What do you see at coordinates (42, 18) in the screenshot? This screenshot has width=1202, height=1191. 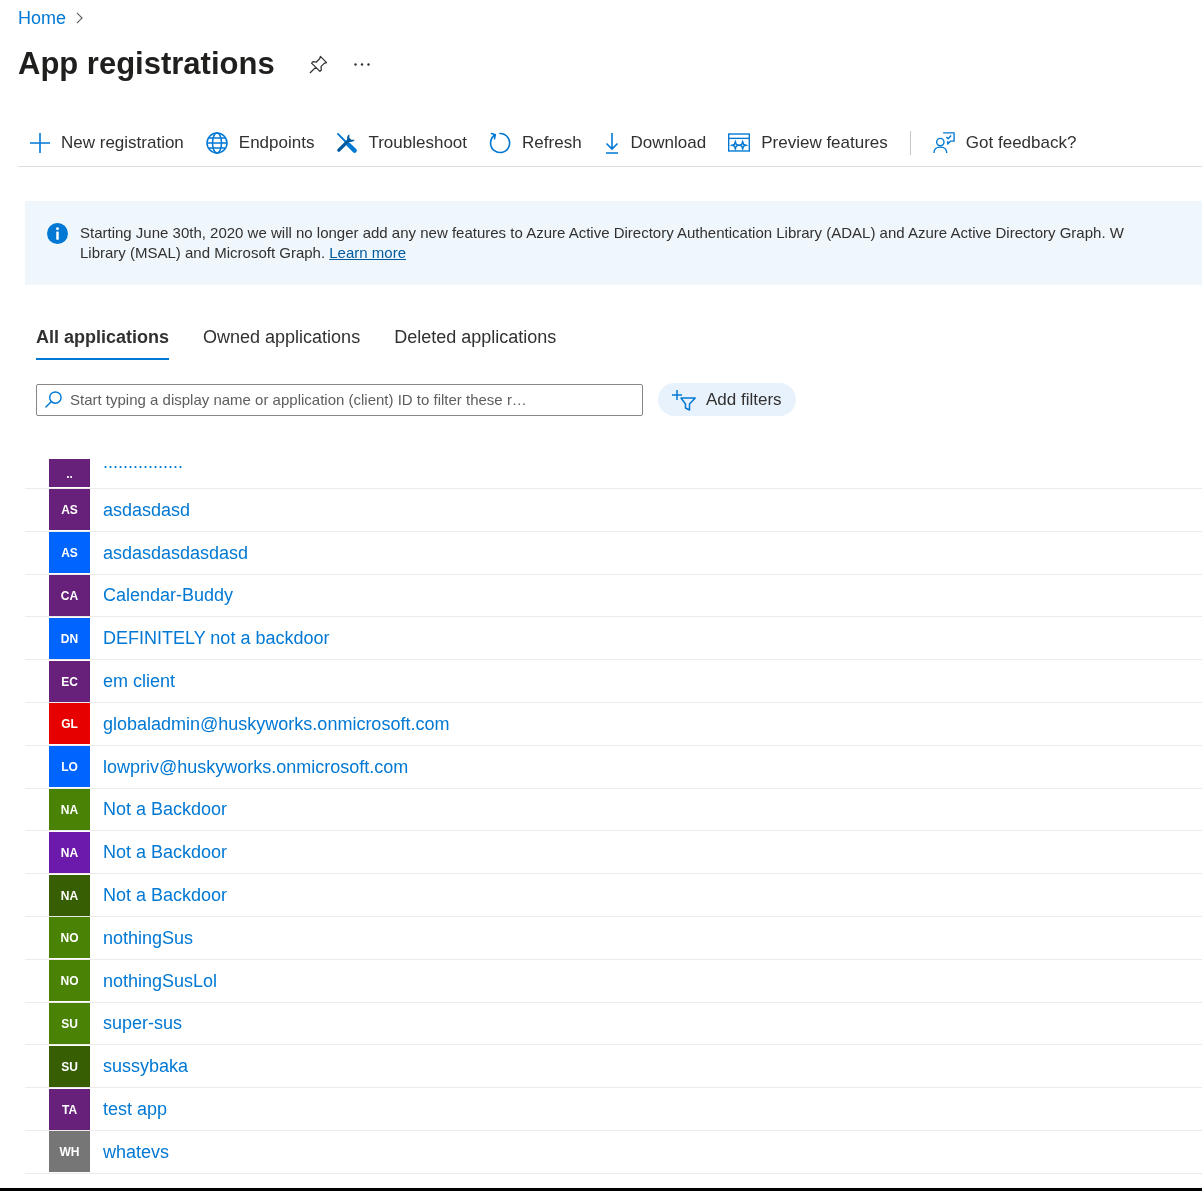 I see `breadcrumb-link: Home` at bounding box center [42, 18].